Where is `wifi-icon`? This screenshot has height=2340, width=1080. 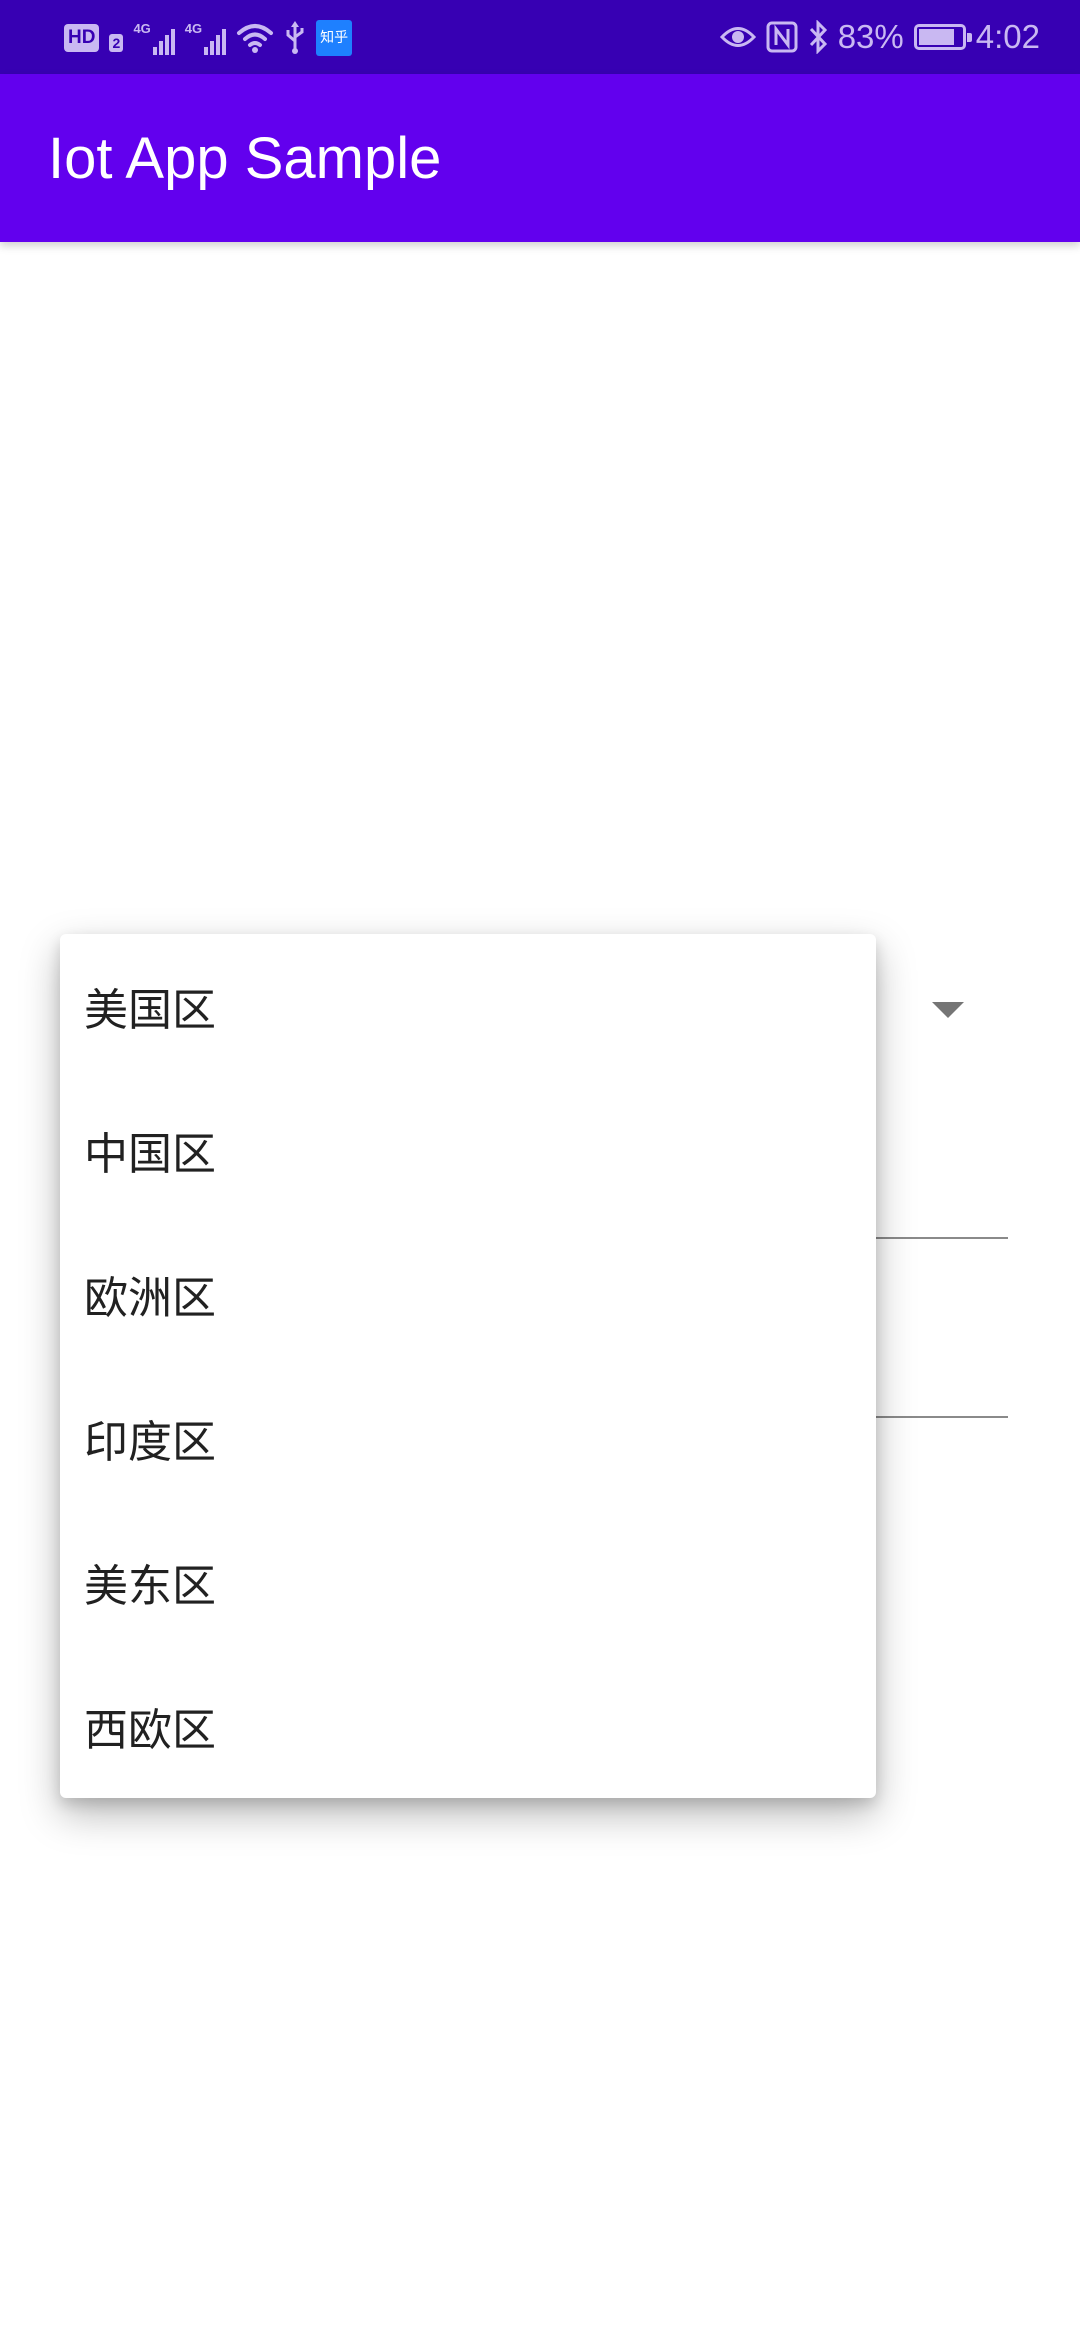 wifi-icon is located at coordinates (255, 38).